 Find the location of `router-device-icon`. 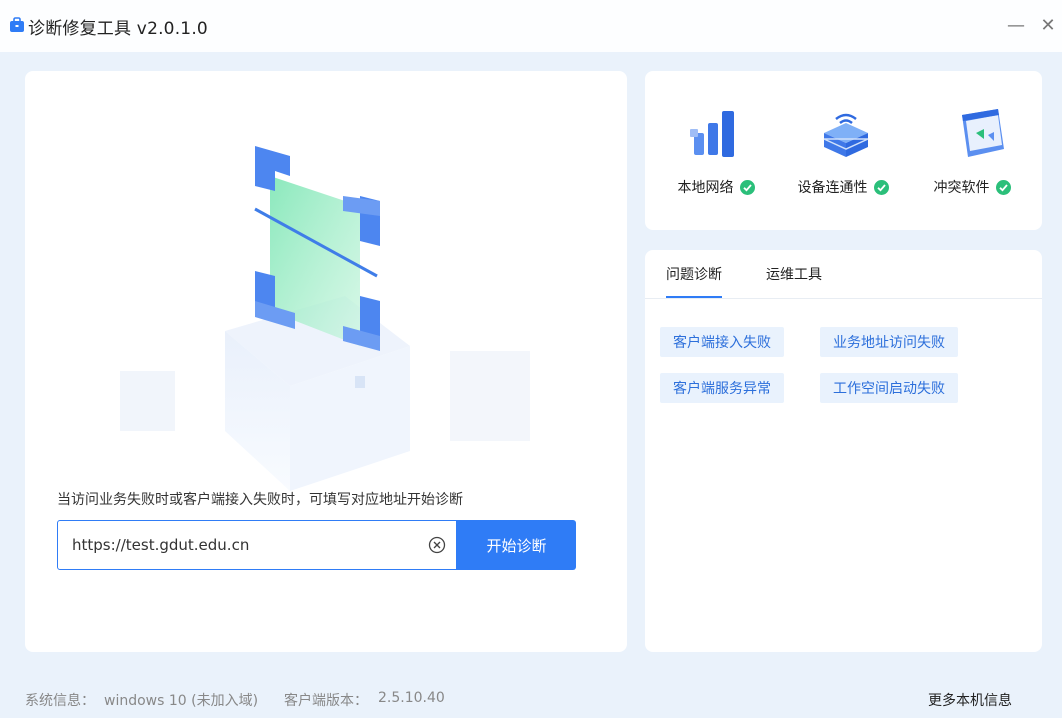

router-device-icon is located at coordinates (846, 135).